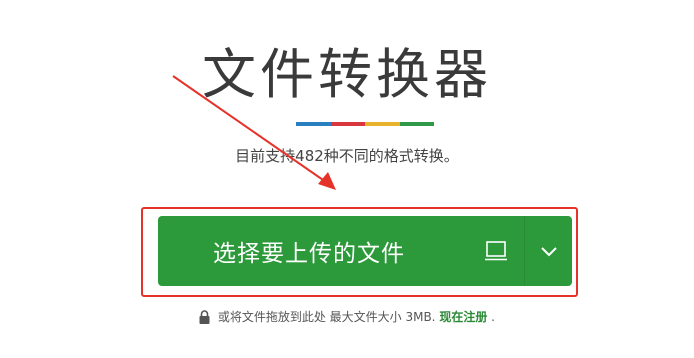 The height and width of the screenshot is (358, 694). I want to click on page-title: 文件转换器, so click(347, 74).